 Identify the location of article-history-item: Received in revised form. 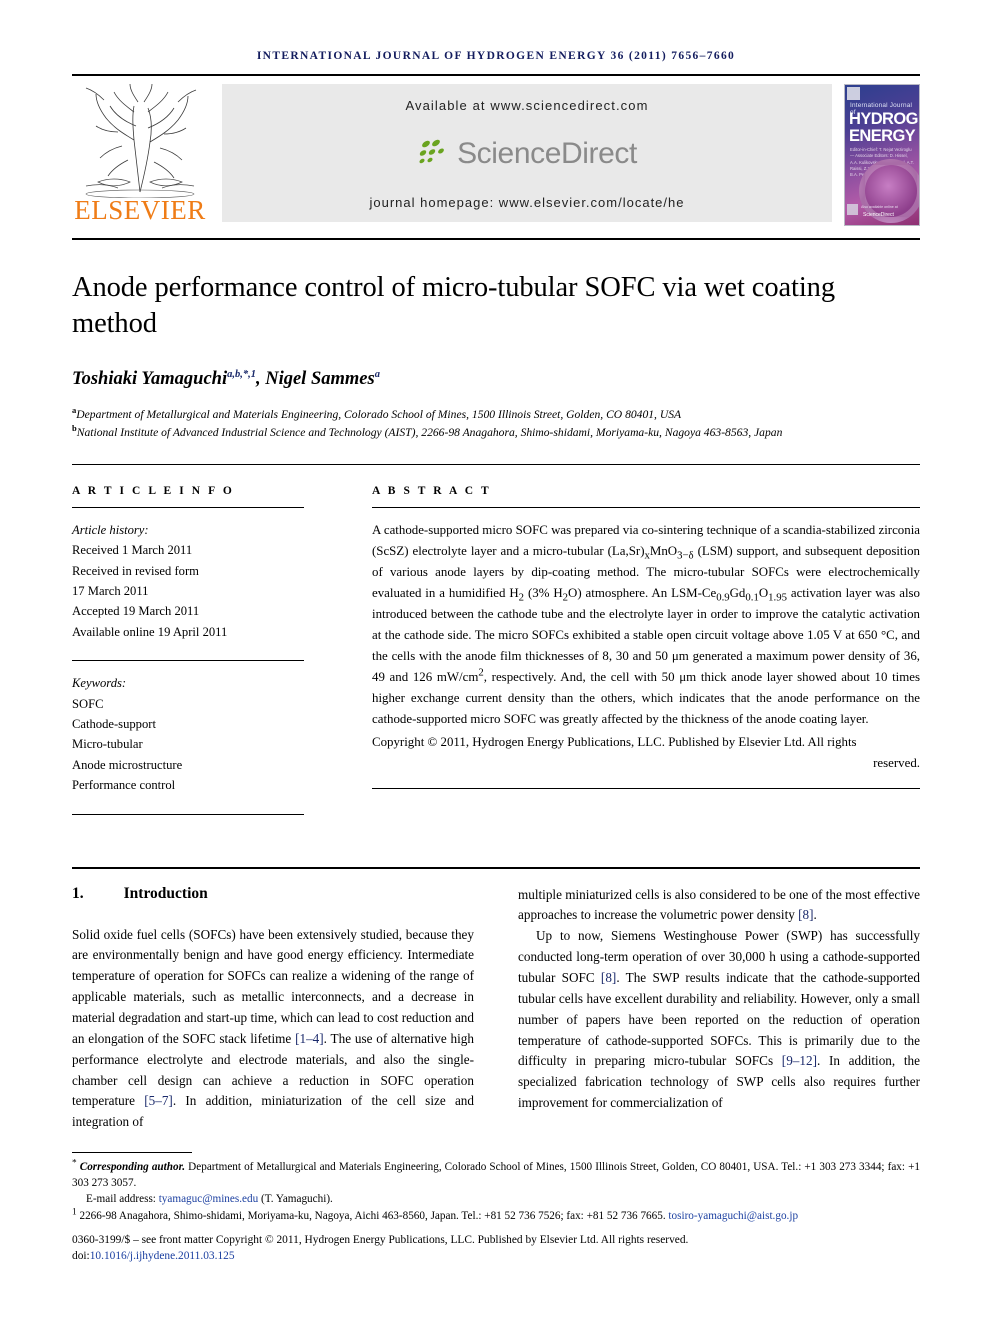
(135, 570).